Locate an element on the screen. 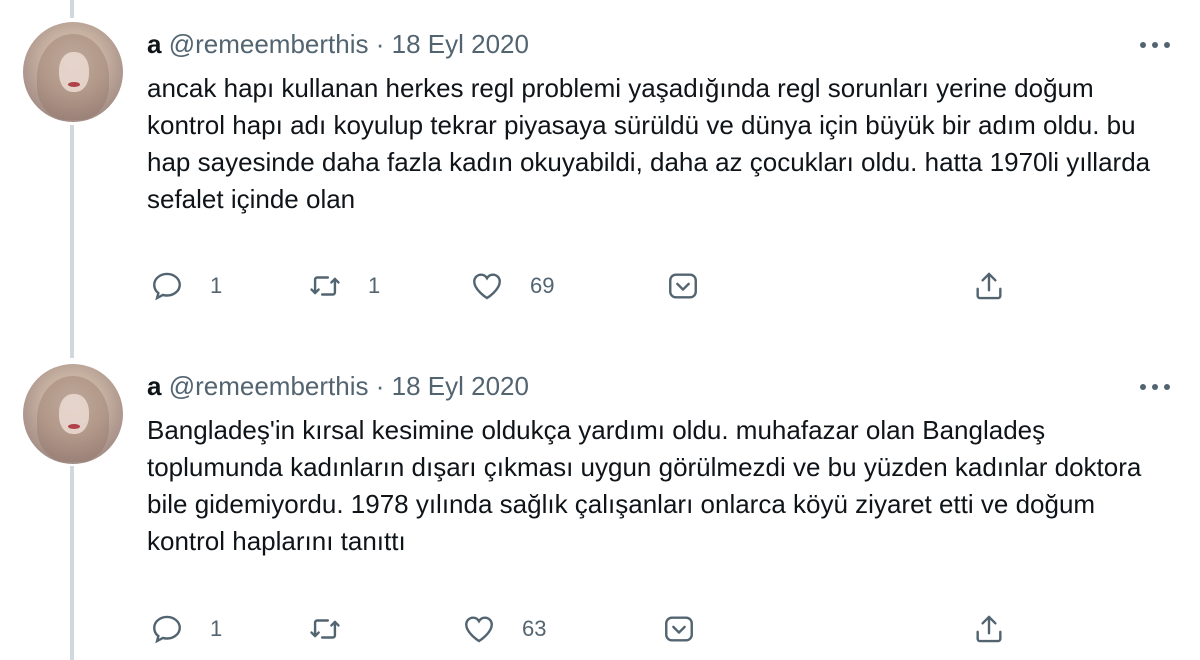 Image resolution: width=1200 pixels, height=660 pixels. like-count: 69 is located at coordinates (542, 285).